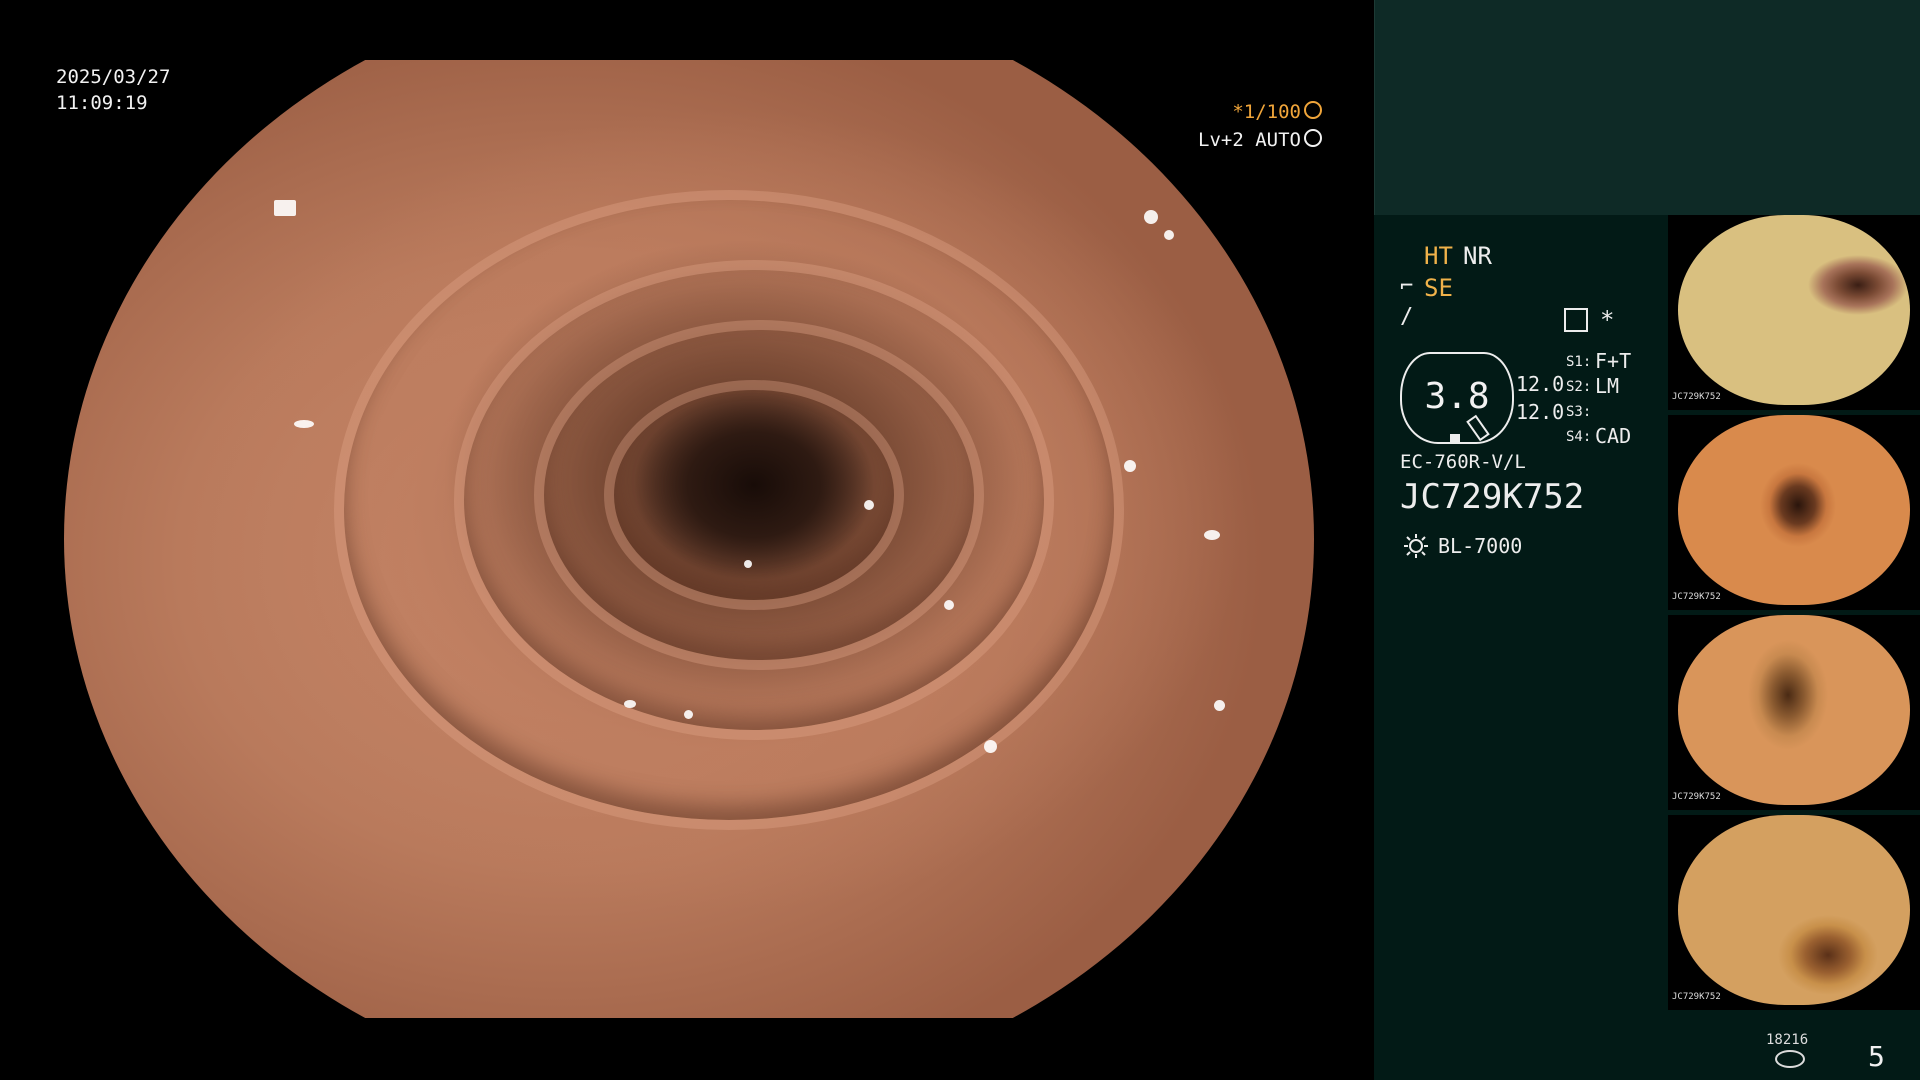 The image size is (1920, 1080). Describe the element at coordinates (1876, 1056) in the screenshot. I see `image-count: 5` at that location.